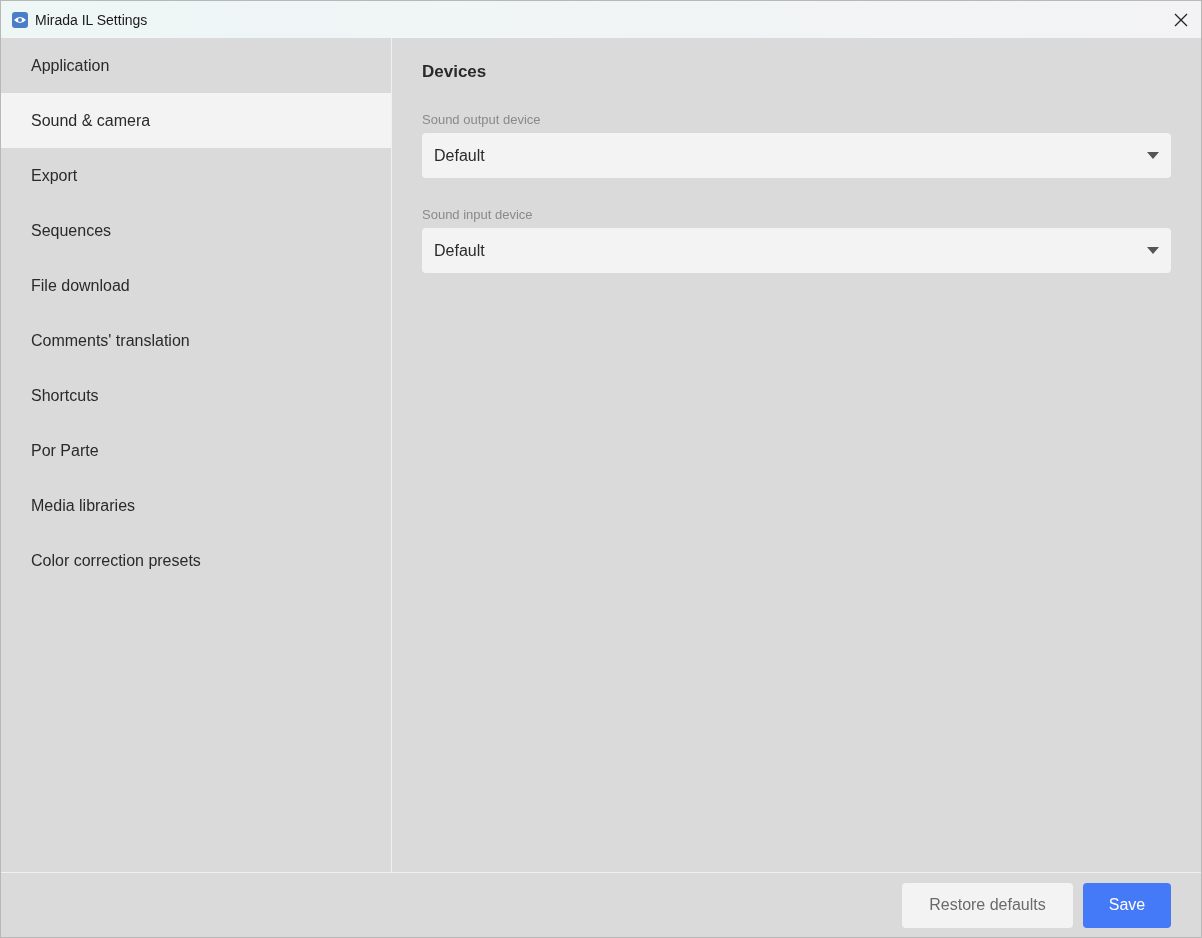 This screenshot has height=938, width=1202. I want to click on field-label: Sound input device, so click(478, 214).